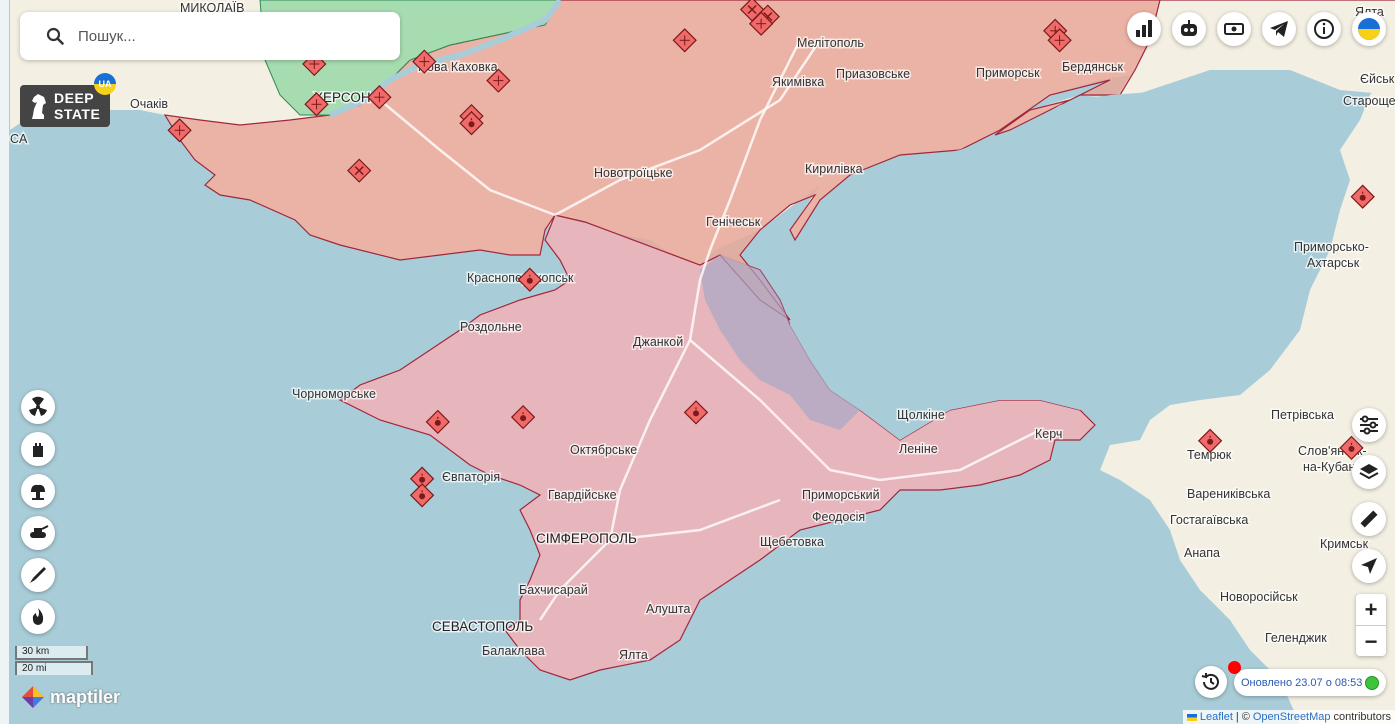 Image resolution: width=1395 pixels, height=724 pixels. I want to click on tank-icon, so click(39, 531).